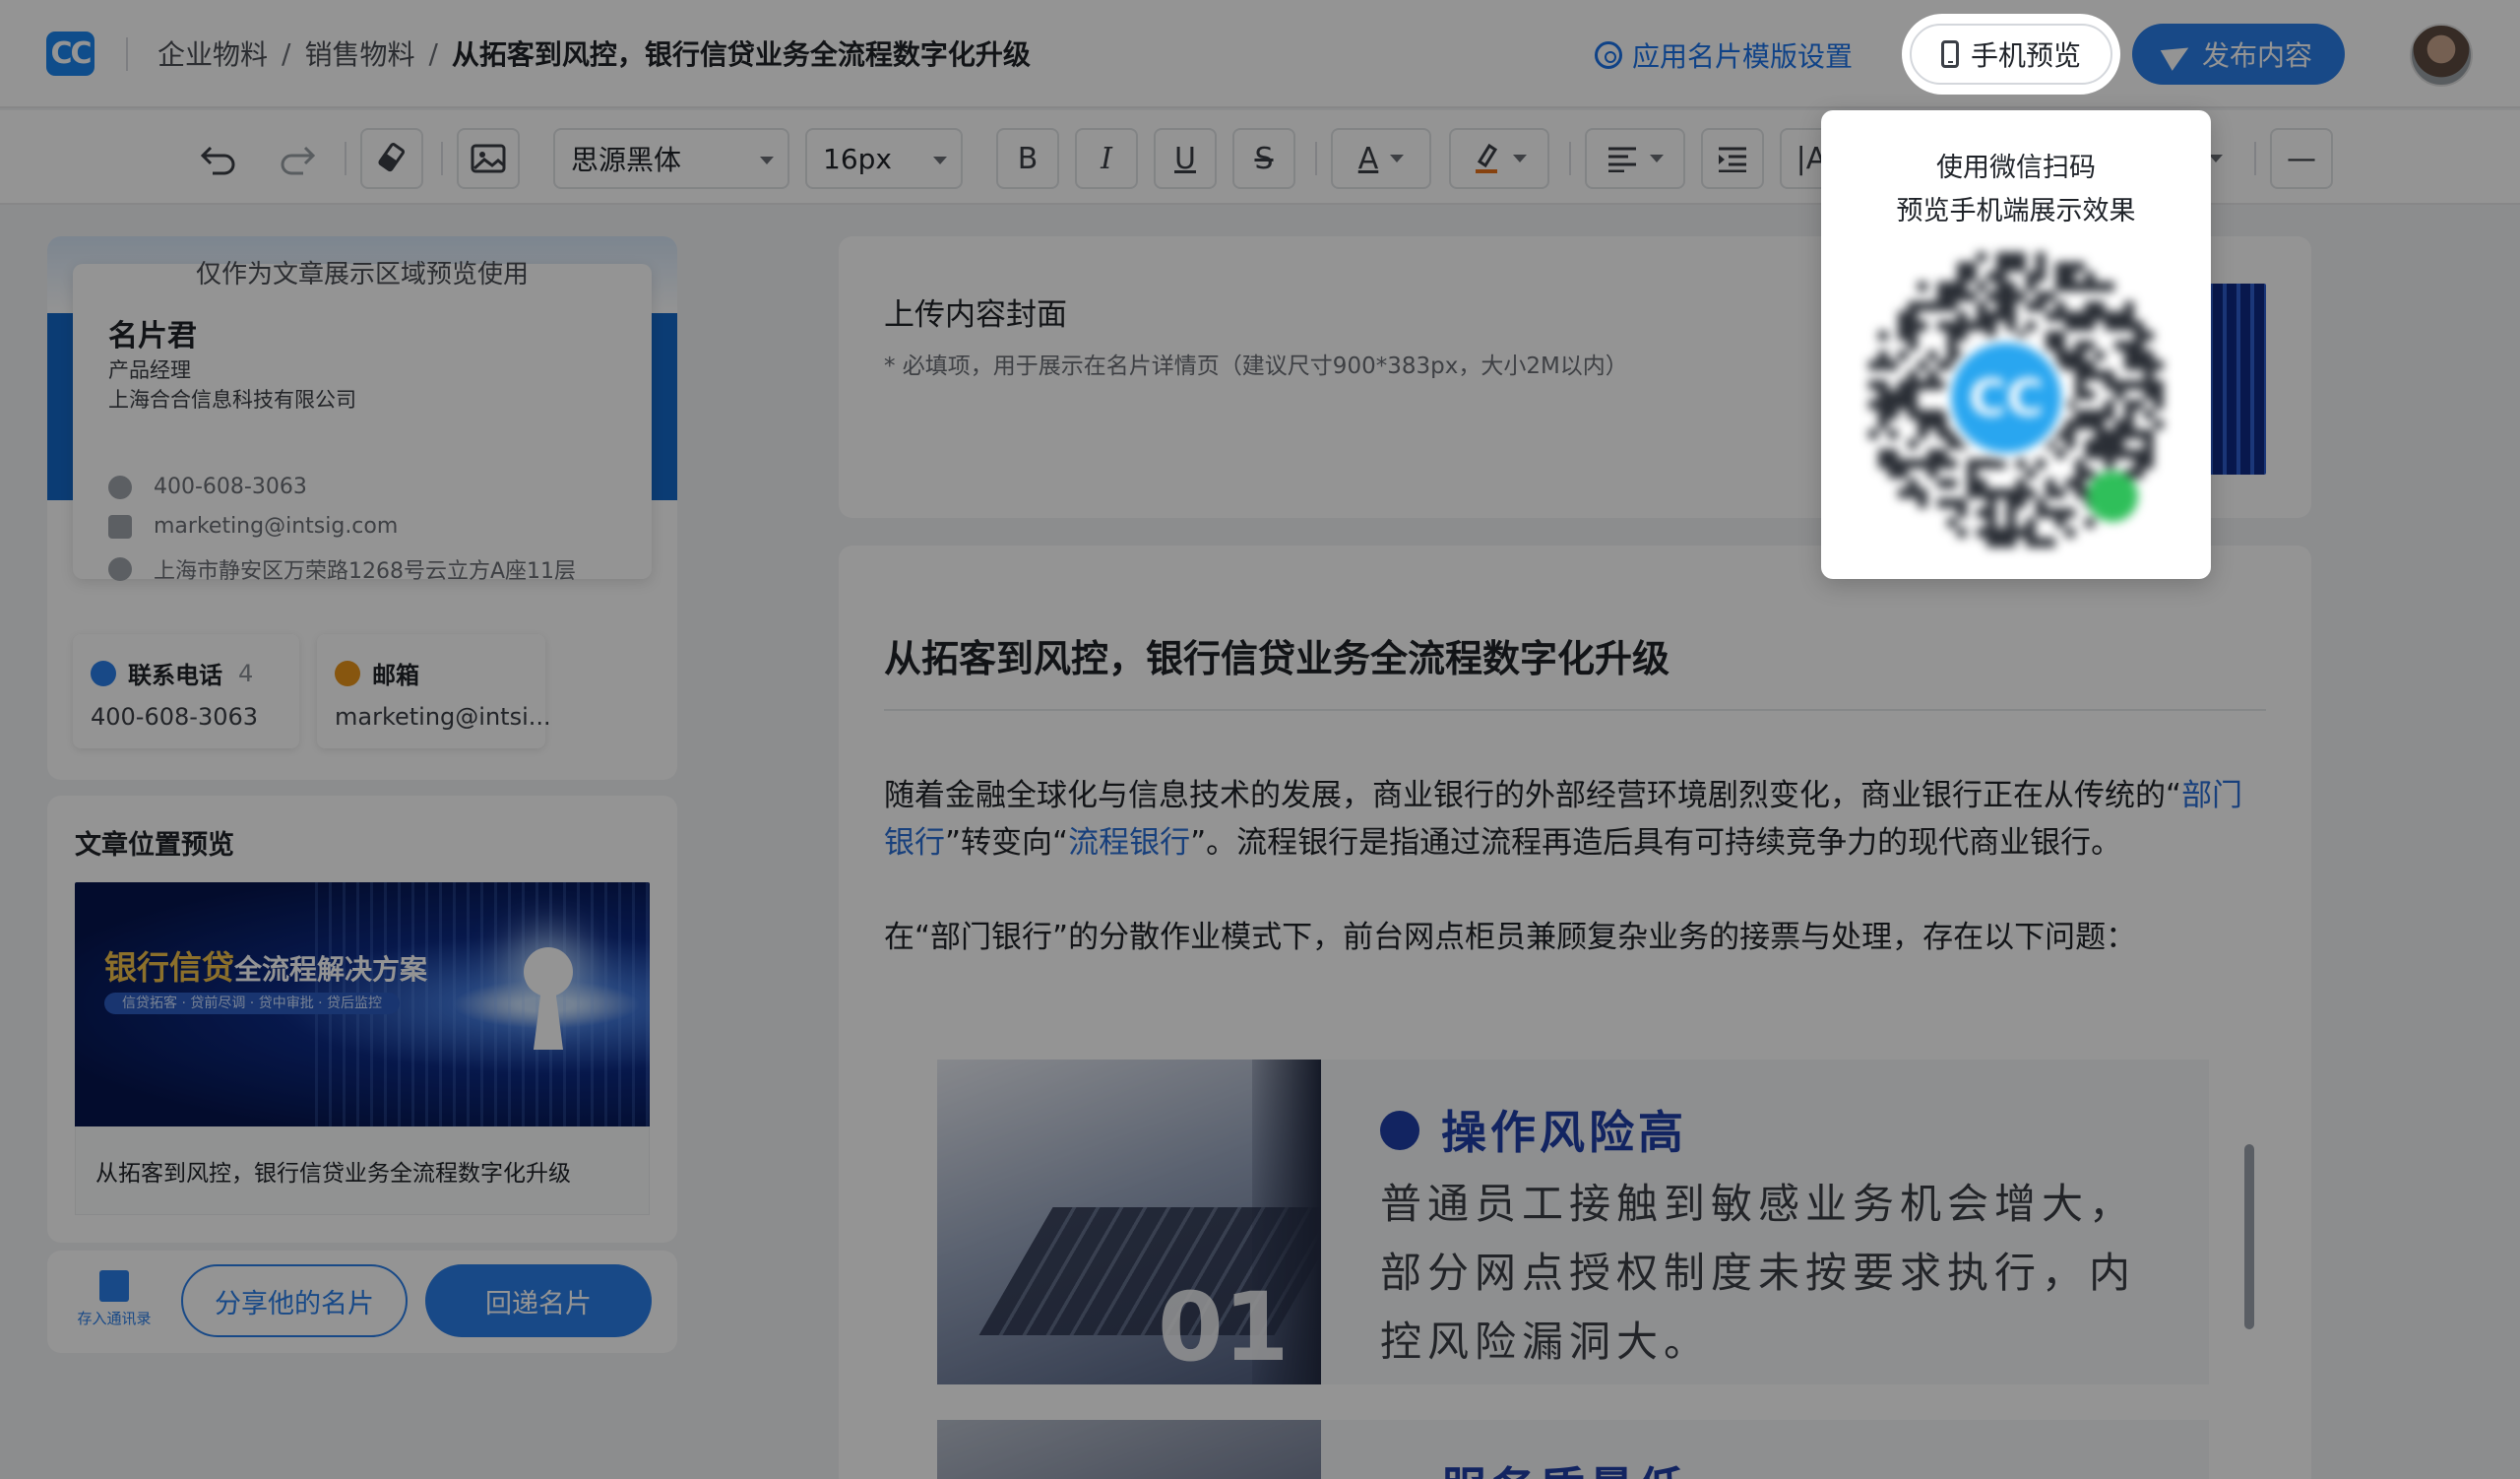  What do you see at coordinates (1949, 54) in the screenshot?
I see `phone-icon` at bounding box center [1949, 54].